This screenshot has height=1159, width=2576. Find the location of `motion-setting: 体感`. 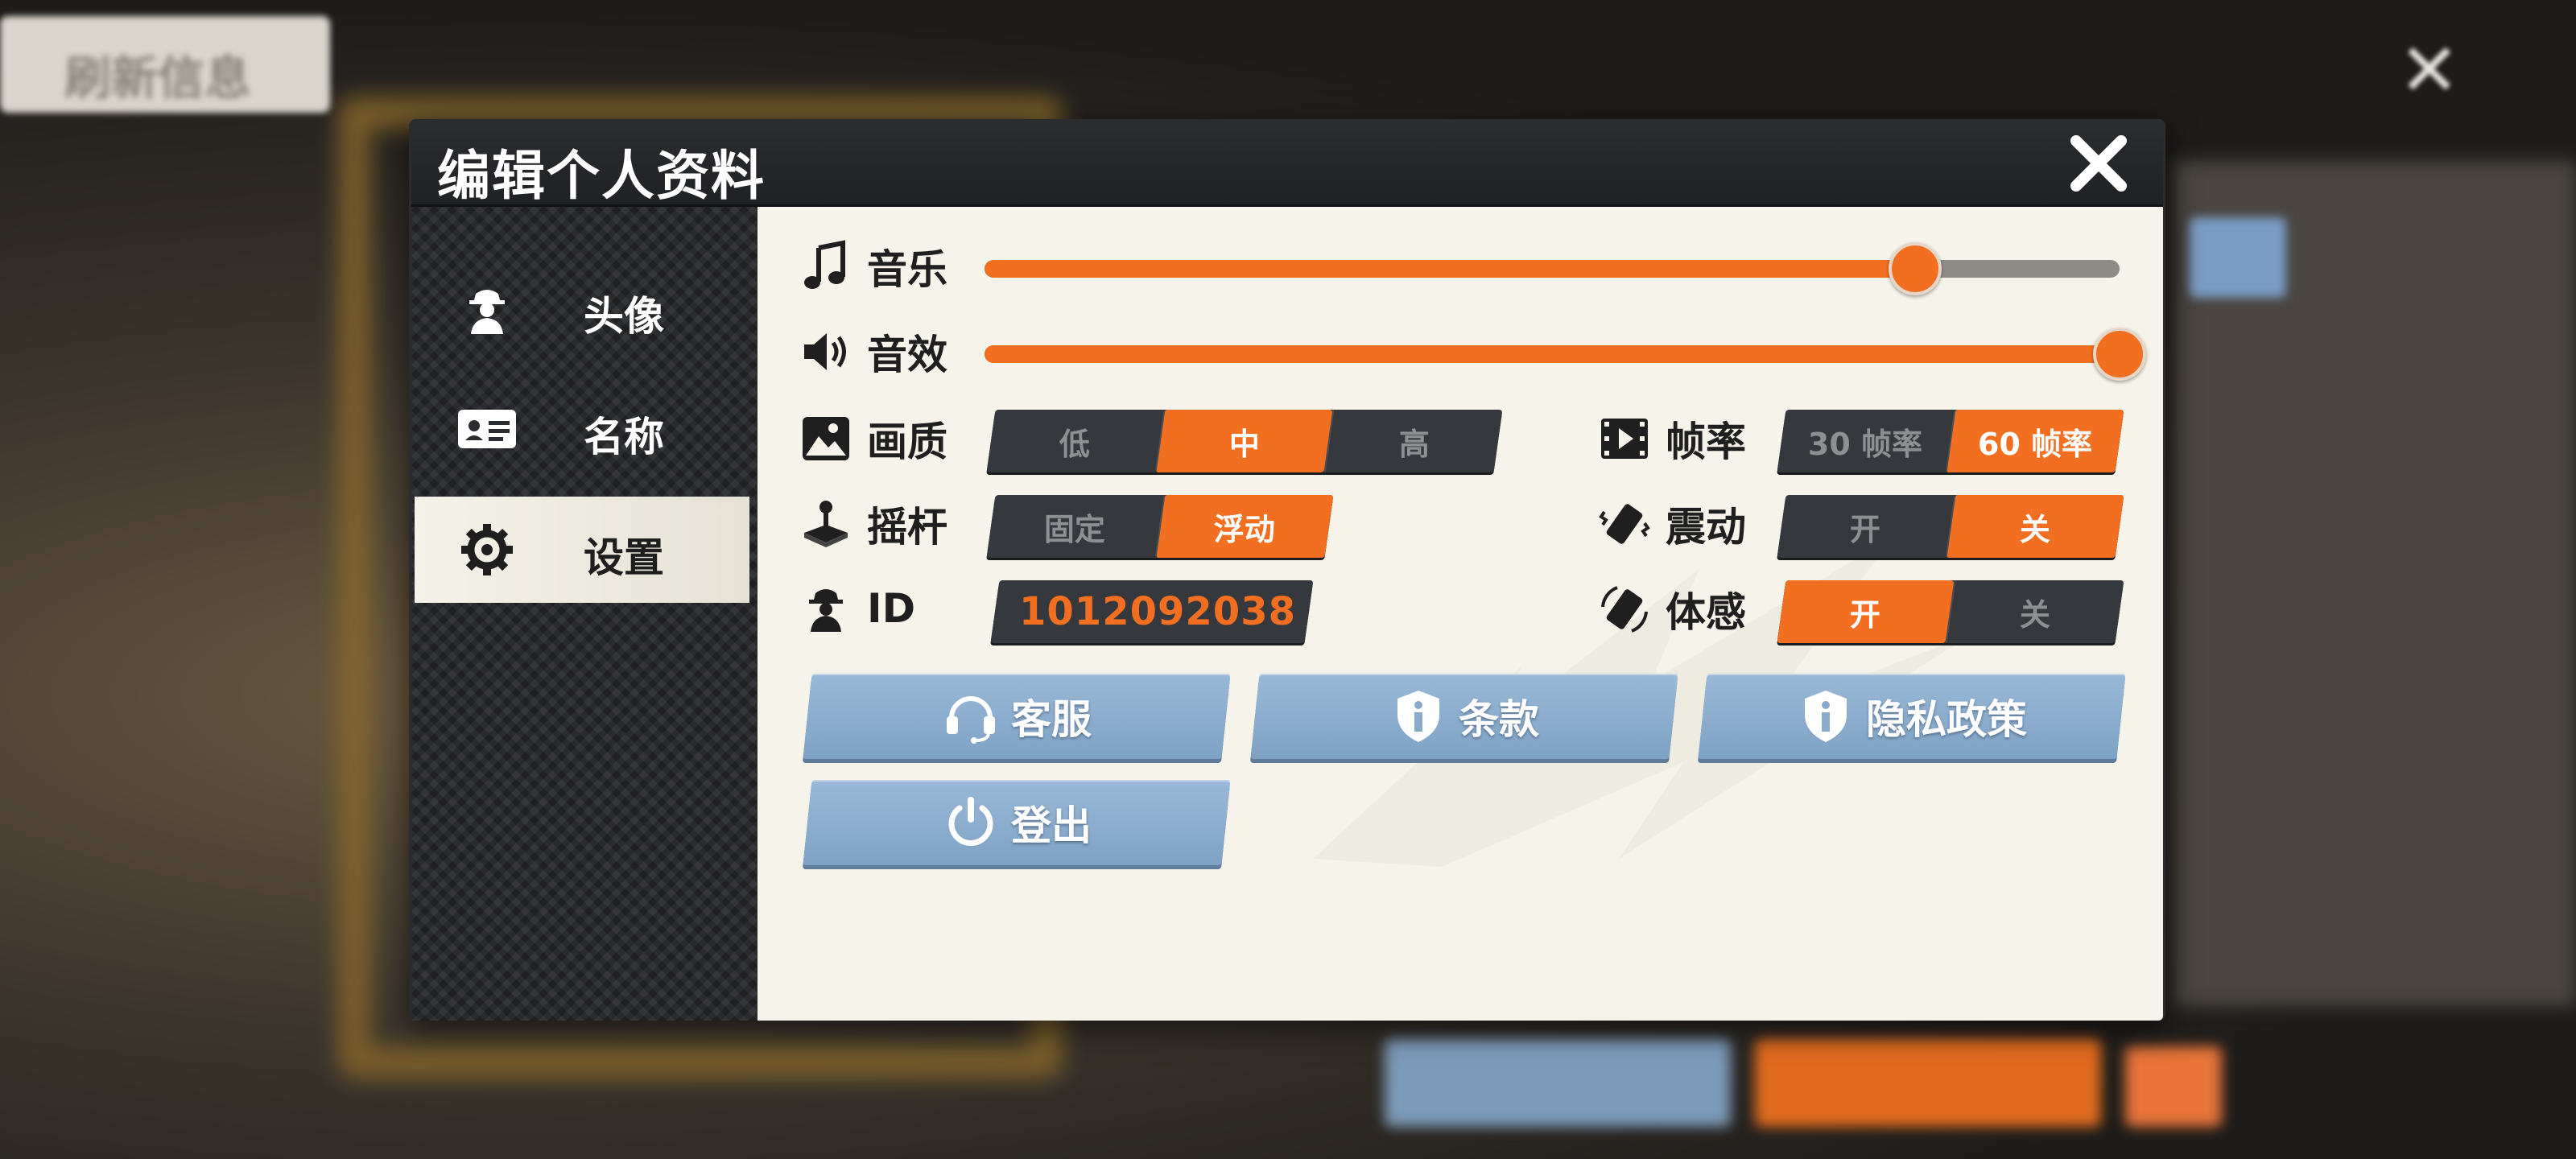

motion-setting: 体感 is located at coordinates (1671, 609).